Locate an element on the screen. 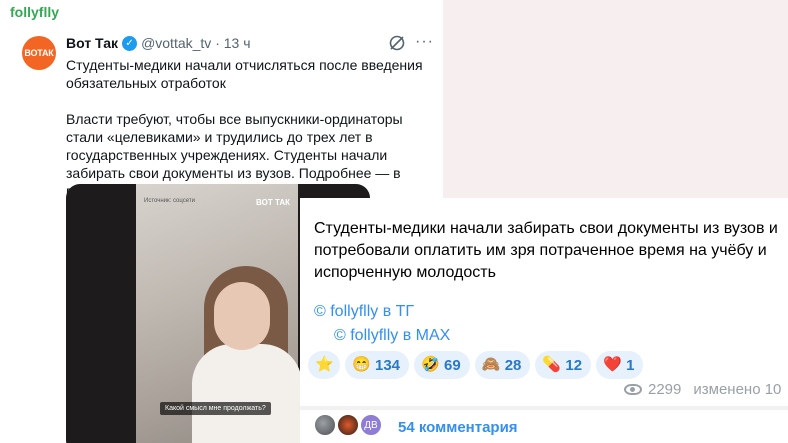  reaction-rofl: 🤣 69 is located at coordinates (442, 365).